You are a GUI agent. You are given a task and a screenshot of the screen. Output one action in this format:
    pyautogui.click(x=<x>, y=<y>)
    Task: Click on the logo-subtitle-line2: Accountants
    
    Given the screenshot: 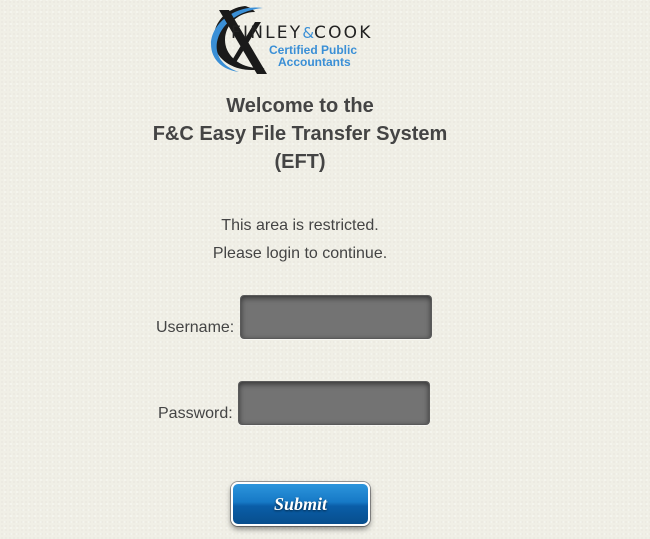 What is the action you would take?
    pyautogui.click(x=314, y=62)
    